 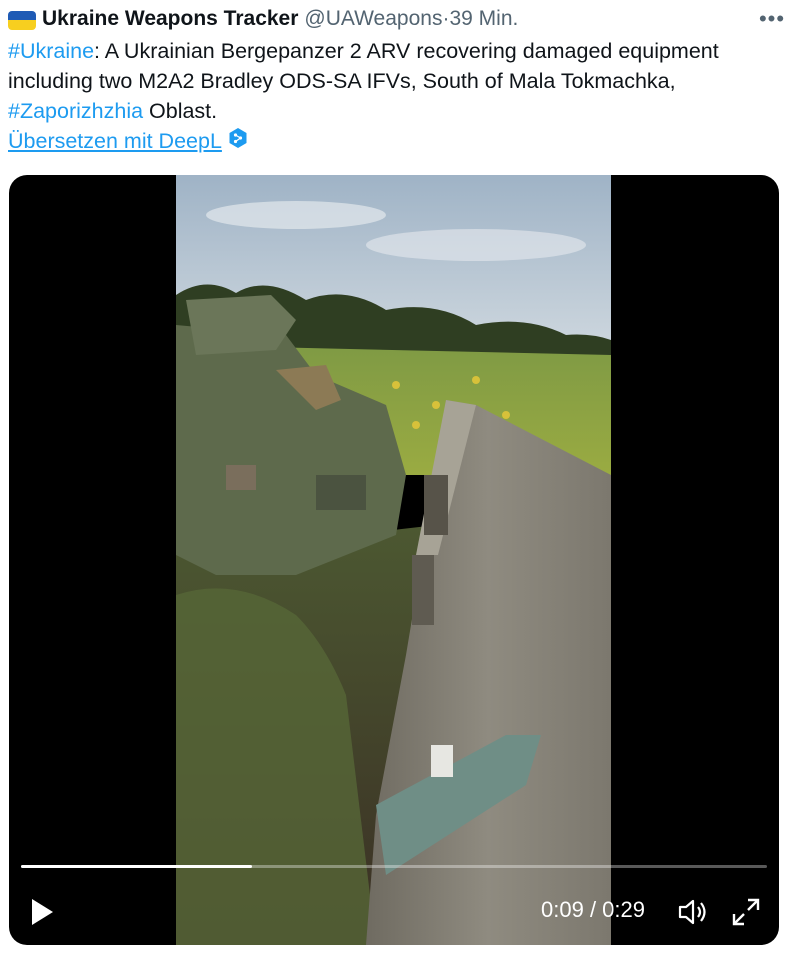 What do you see at coordinates (394, 866) in the screenshot?
I see `progress-bar` at bounding box center [394, 866].